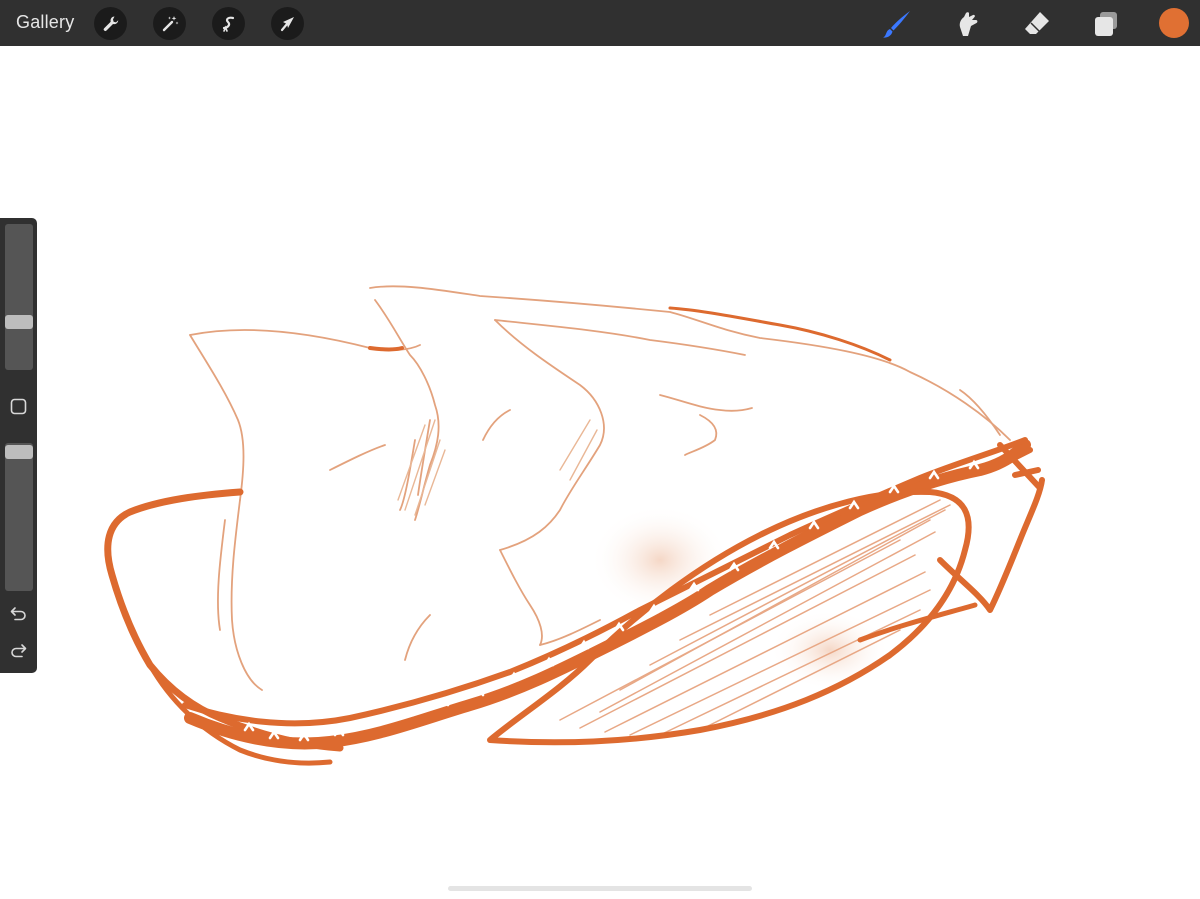 The width and height of the screenshot is (1200, 899). Describe the element at coordinates (19, 452) in the screenshot. I see `opacity-thumb` at that location.